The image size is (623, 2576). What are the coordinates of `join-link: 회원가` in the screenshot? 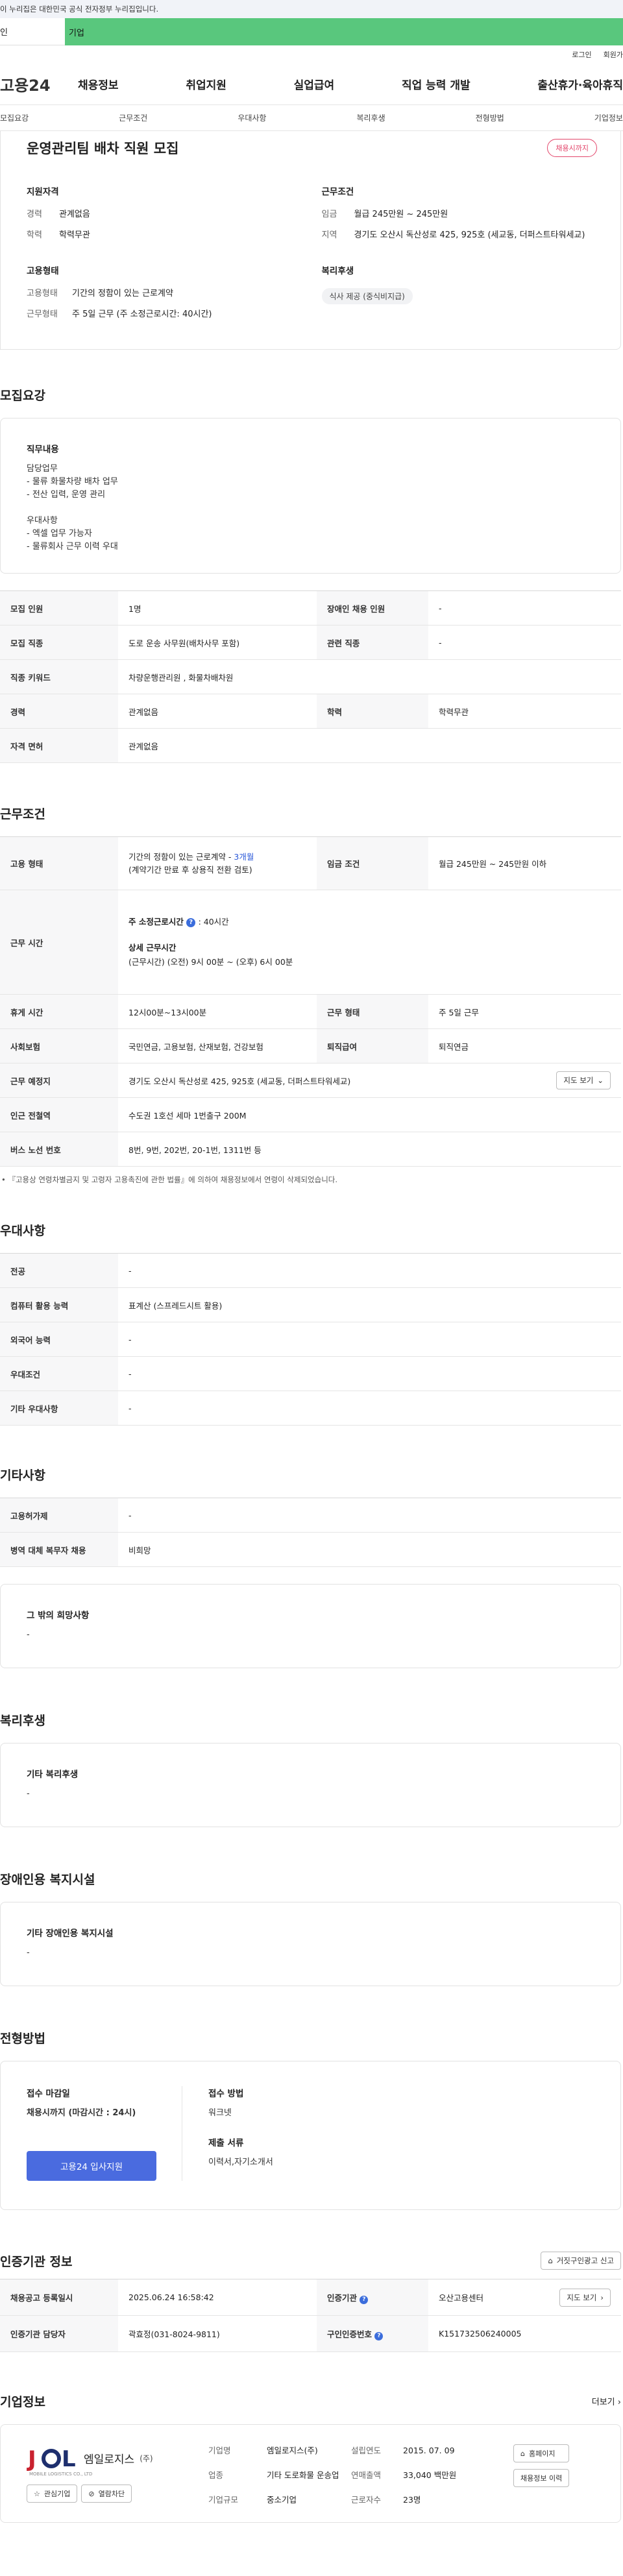 It's located at (613, 54).